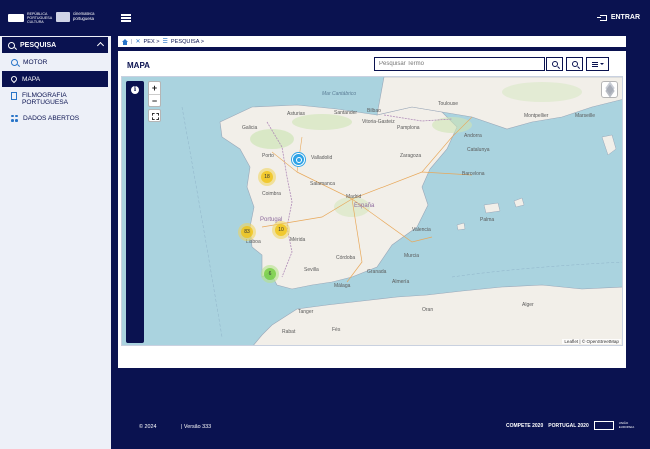 Image resolution: width=650 pixels, height=449 pixels. What do you see at coordinates (55, 79) in the screenshot?
I see `sidebar-item-mapa: MAPA` at bounding box center [55, 79].